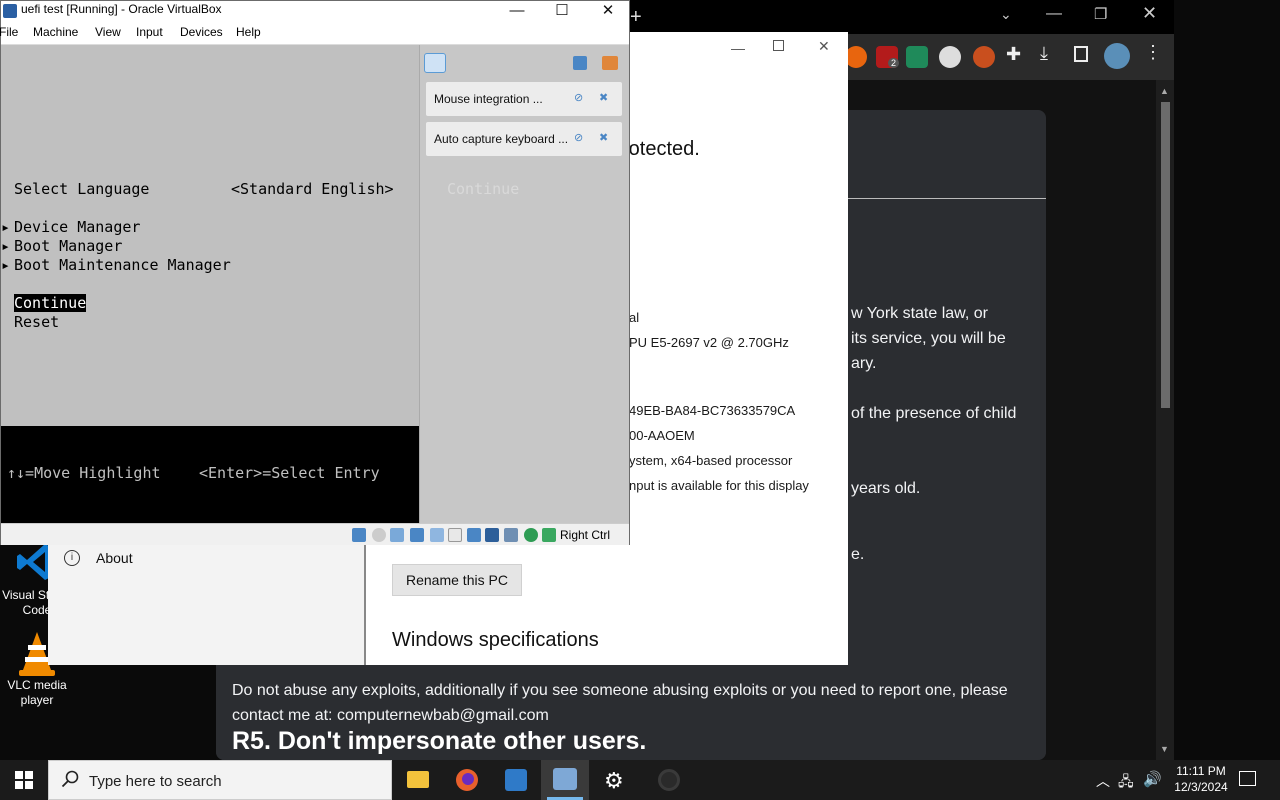  What do you see at coordinates (312, 189) in the screenshot?
I see `uefi-language-value: <Standard English>` at bounding box center [312, 189].